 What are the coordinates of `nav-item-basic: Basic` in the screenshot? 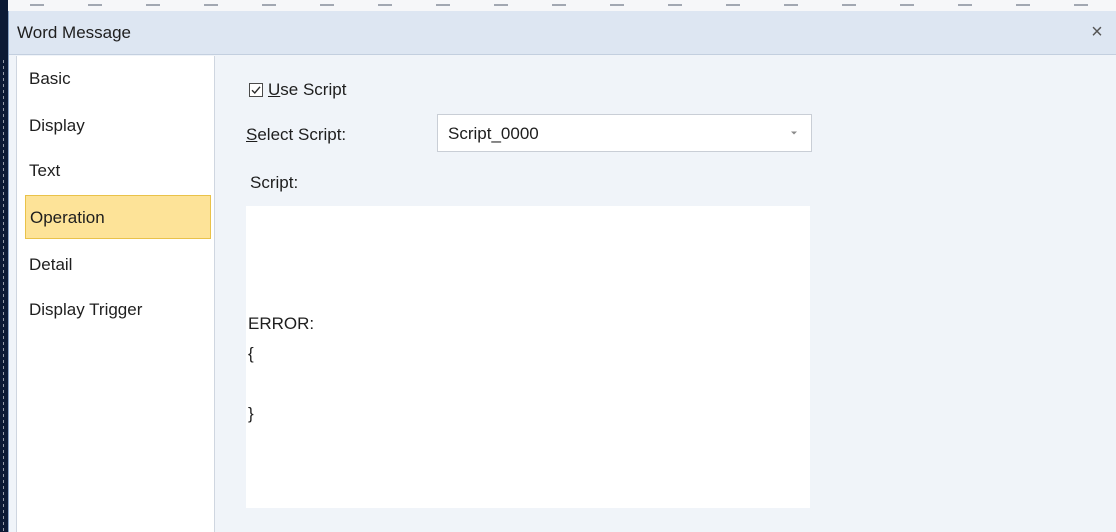 It's located at (118, 79).